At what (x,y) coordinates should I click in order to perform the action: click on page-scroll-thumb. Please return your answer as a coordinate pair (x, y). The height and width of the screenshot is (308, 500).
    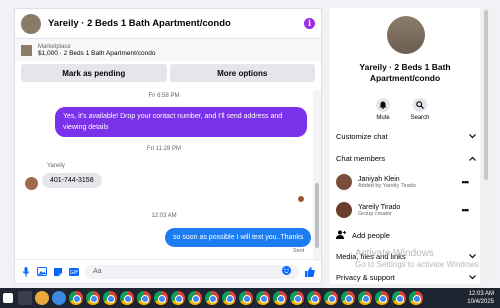
    Looking at the image, I should click on (486, 95).